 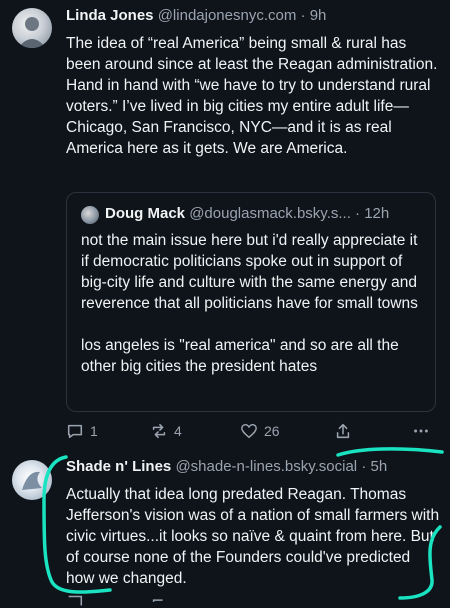 I want to click on share-button, so click(x=346, y=431).